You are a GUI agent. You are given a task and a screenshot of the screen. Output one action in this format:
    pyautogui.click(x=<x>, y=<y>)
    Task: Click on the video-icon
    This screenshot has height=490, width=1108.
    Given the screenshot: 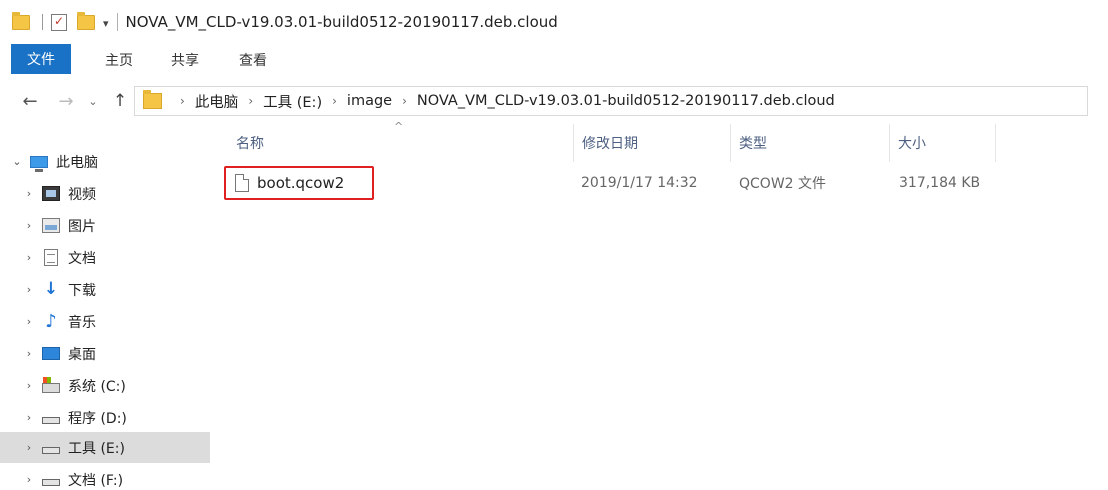 What is the action you would take?
    pyautogui.click(x=51, y=193)
    